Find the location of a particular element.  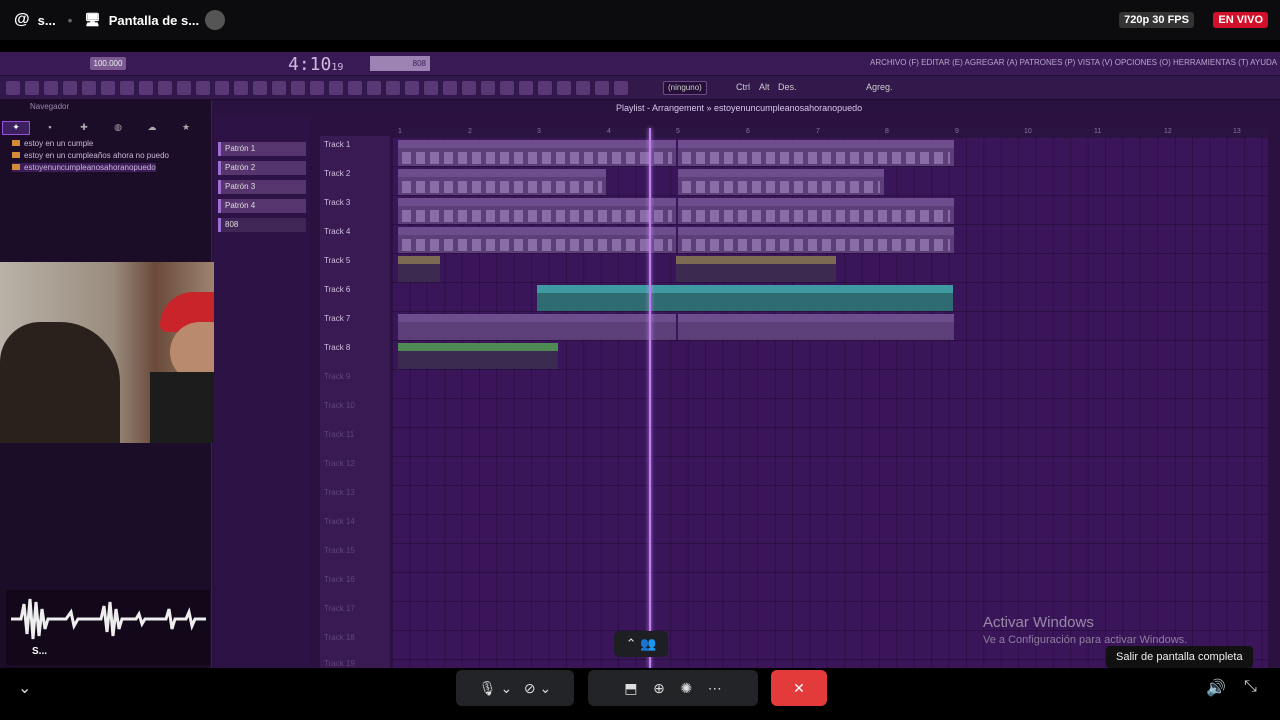

mic-options-chevron-icon: ⌄ is located at coordinates (506, 688).